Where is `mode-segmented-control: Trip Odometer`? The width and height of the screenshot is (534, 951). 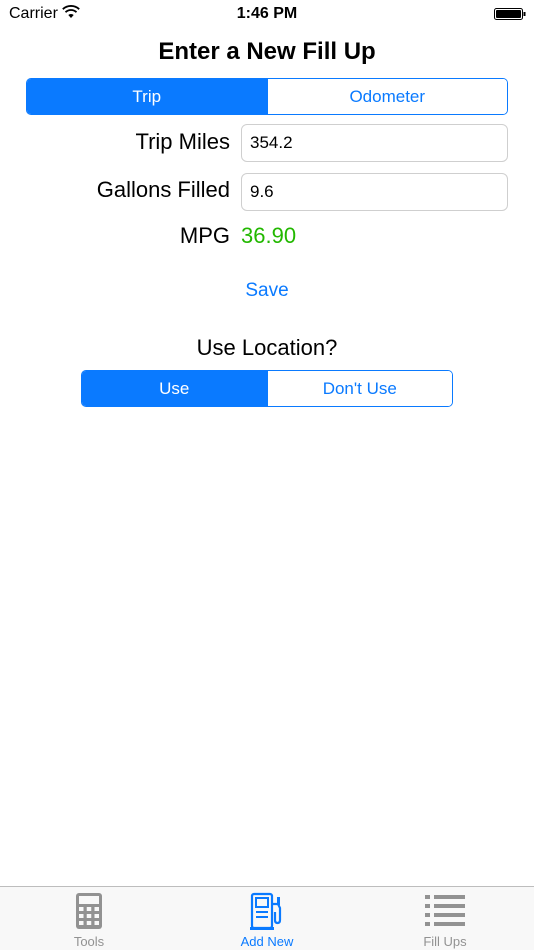
mode-segmented-control: Trip Odometer is located at coordinates (267, 96).